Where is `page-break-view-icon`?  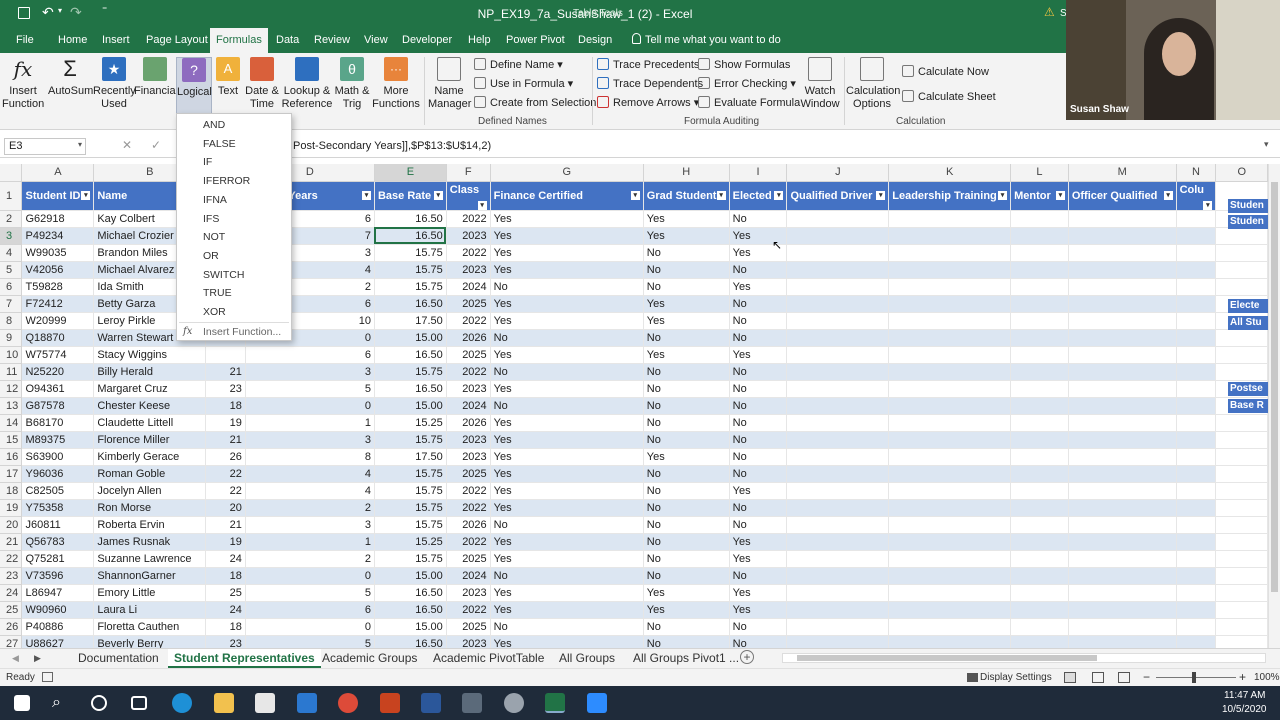
page-break-view-icon is located at coordinates (1124, 677).